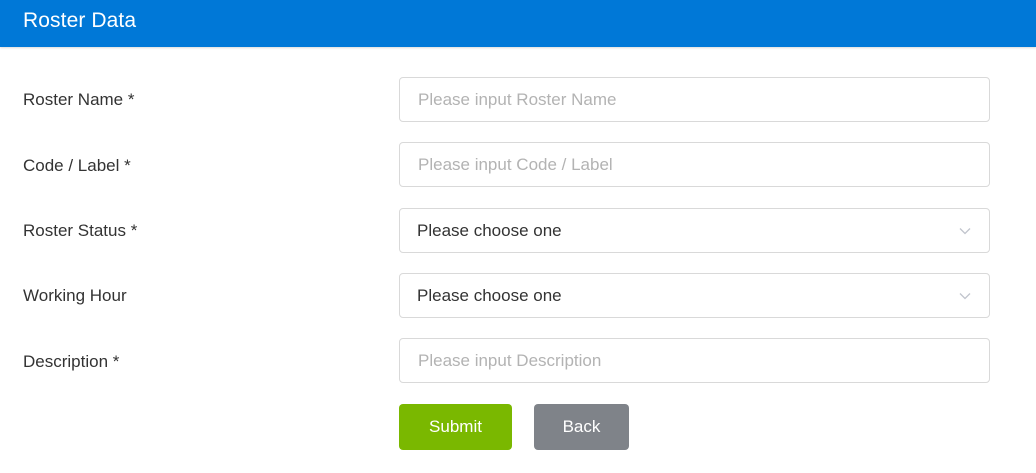 The height and width of the screenshot is (473, 1036). I want to click on code-label-label: Code / Label *, so click(77, 165).